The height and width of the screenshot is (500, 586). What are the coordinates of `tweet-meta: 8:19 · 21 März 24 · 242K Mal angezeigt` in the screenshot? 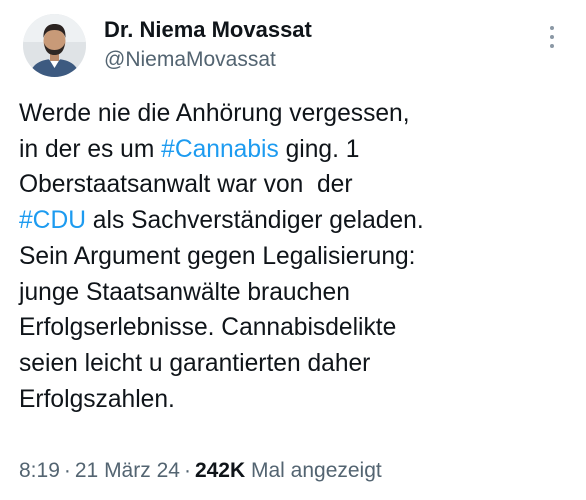 It's located at (200, 471).